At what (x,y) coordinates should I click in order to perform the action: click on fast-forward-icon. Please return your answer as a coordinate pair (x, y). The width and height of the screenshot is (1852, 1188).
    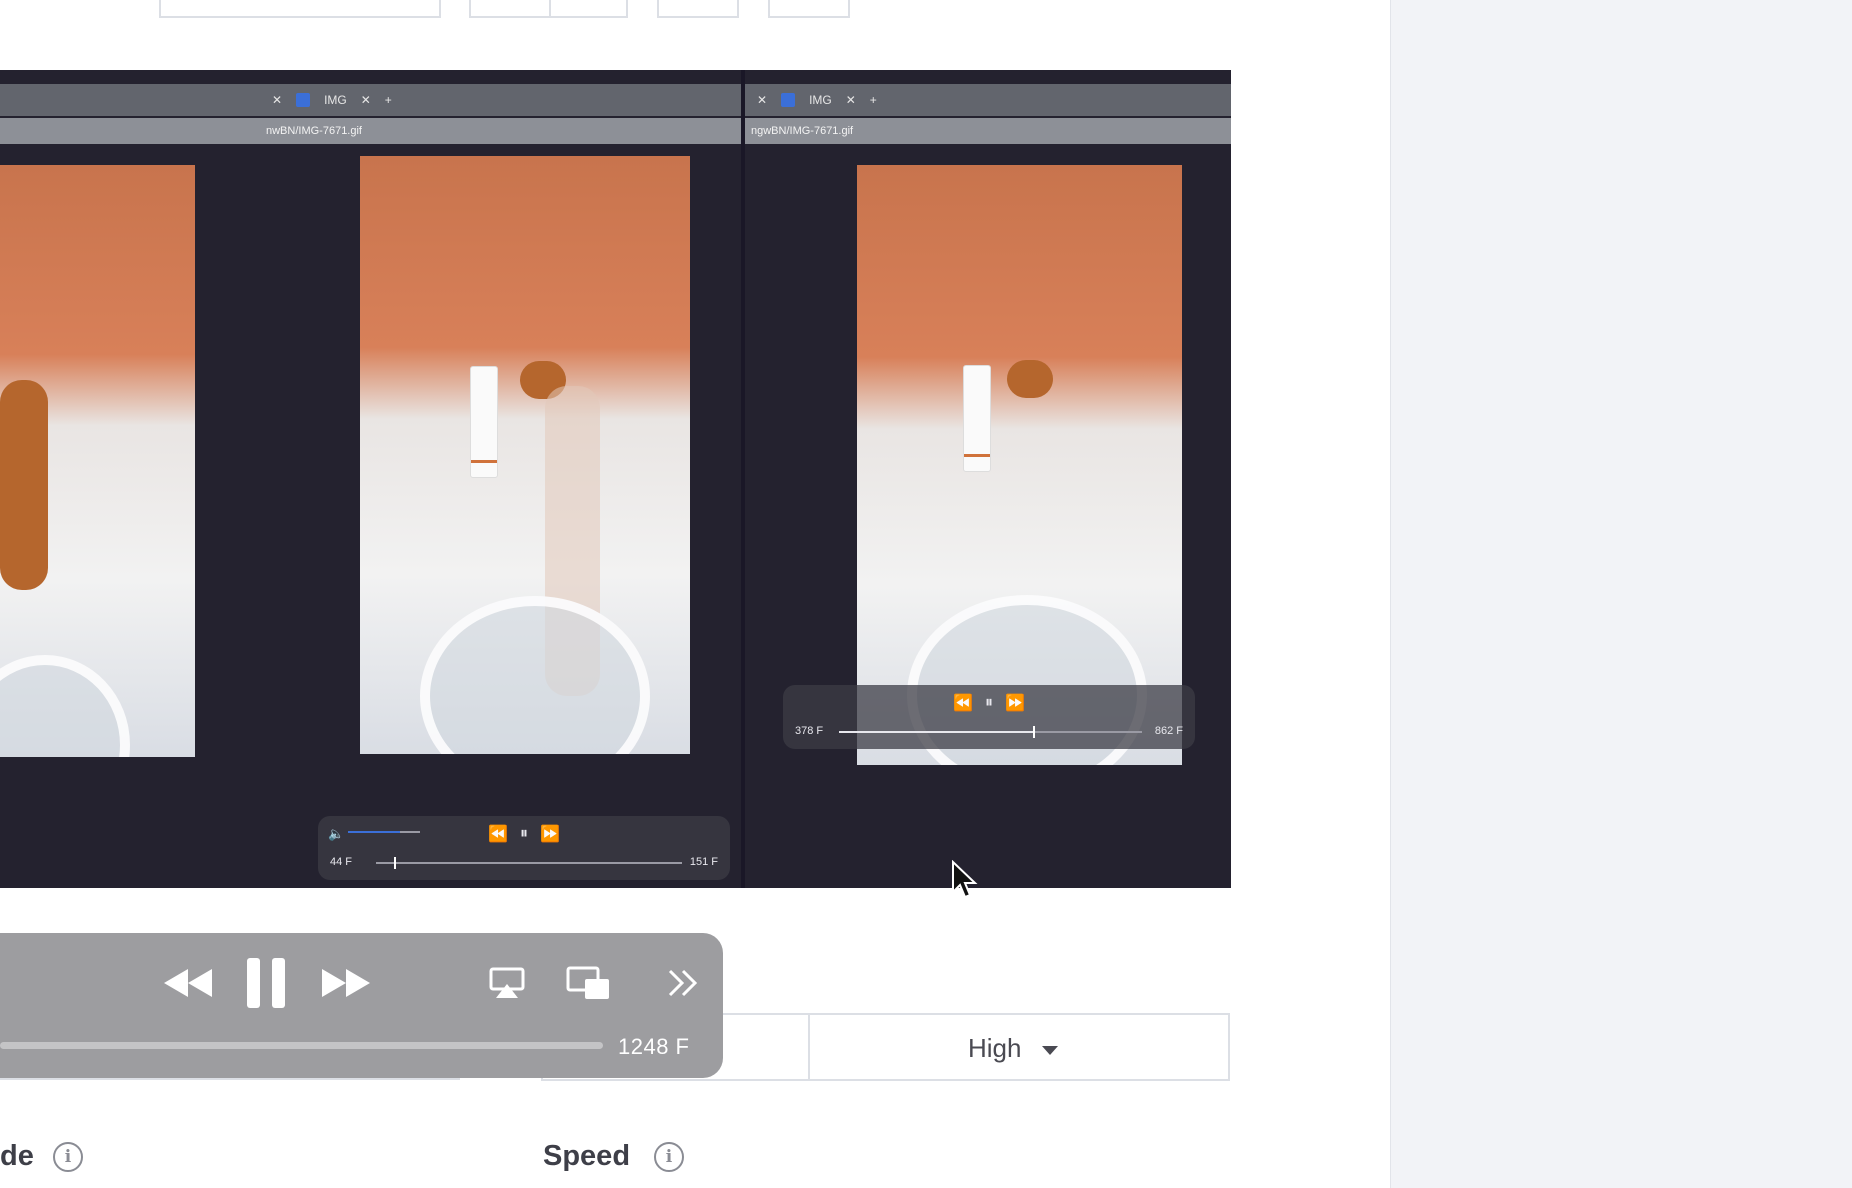
    Looking at the image, I should click on (346, 983).